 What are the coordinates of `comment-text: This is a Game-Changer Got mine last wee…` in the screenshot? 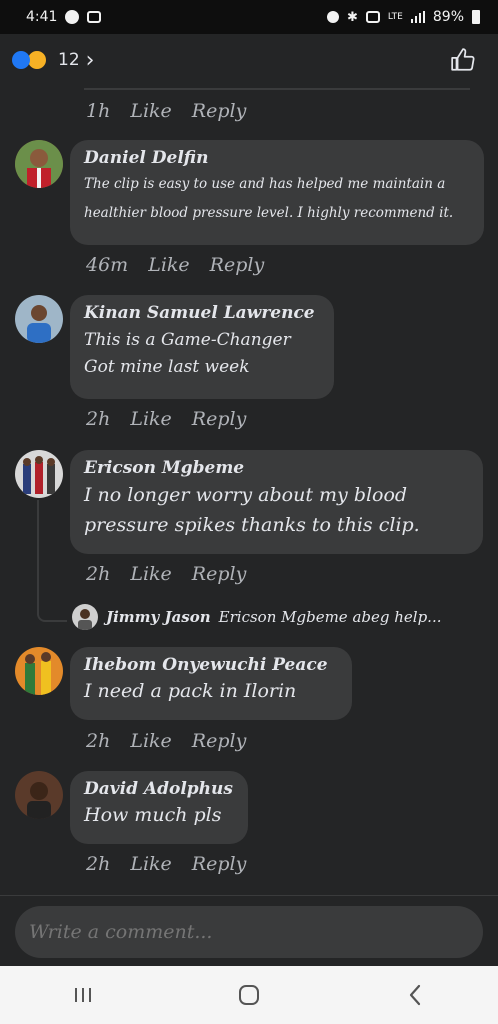 It's located at (187, 353).